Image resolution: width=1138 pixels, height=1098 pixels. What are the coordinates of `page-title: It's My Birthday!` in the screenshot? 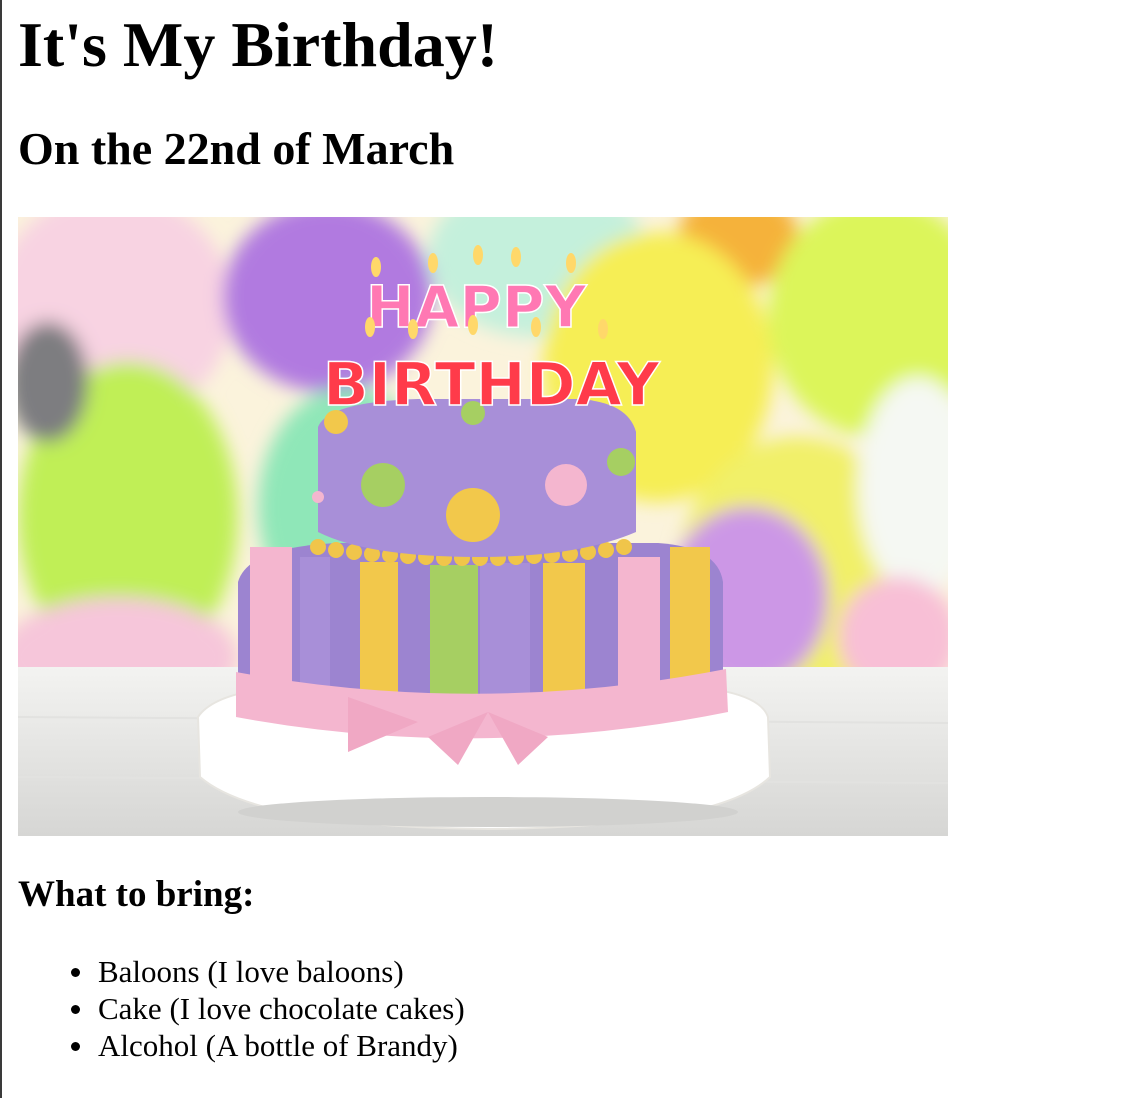 It's located at (258, 44).